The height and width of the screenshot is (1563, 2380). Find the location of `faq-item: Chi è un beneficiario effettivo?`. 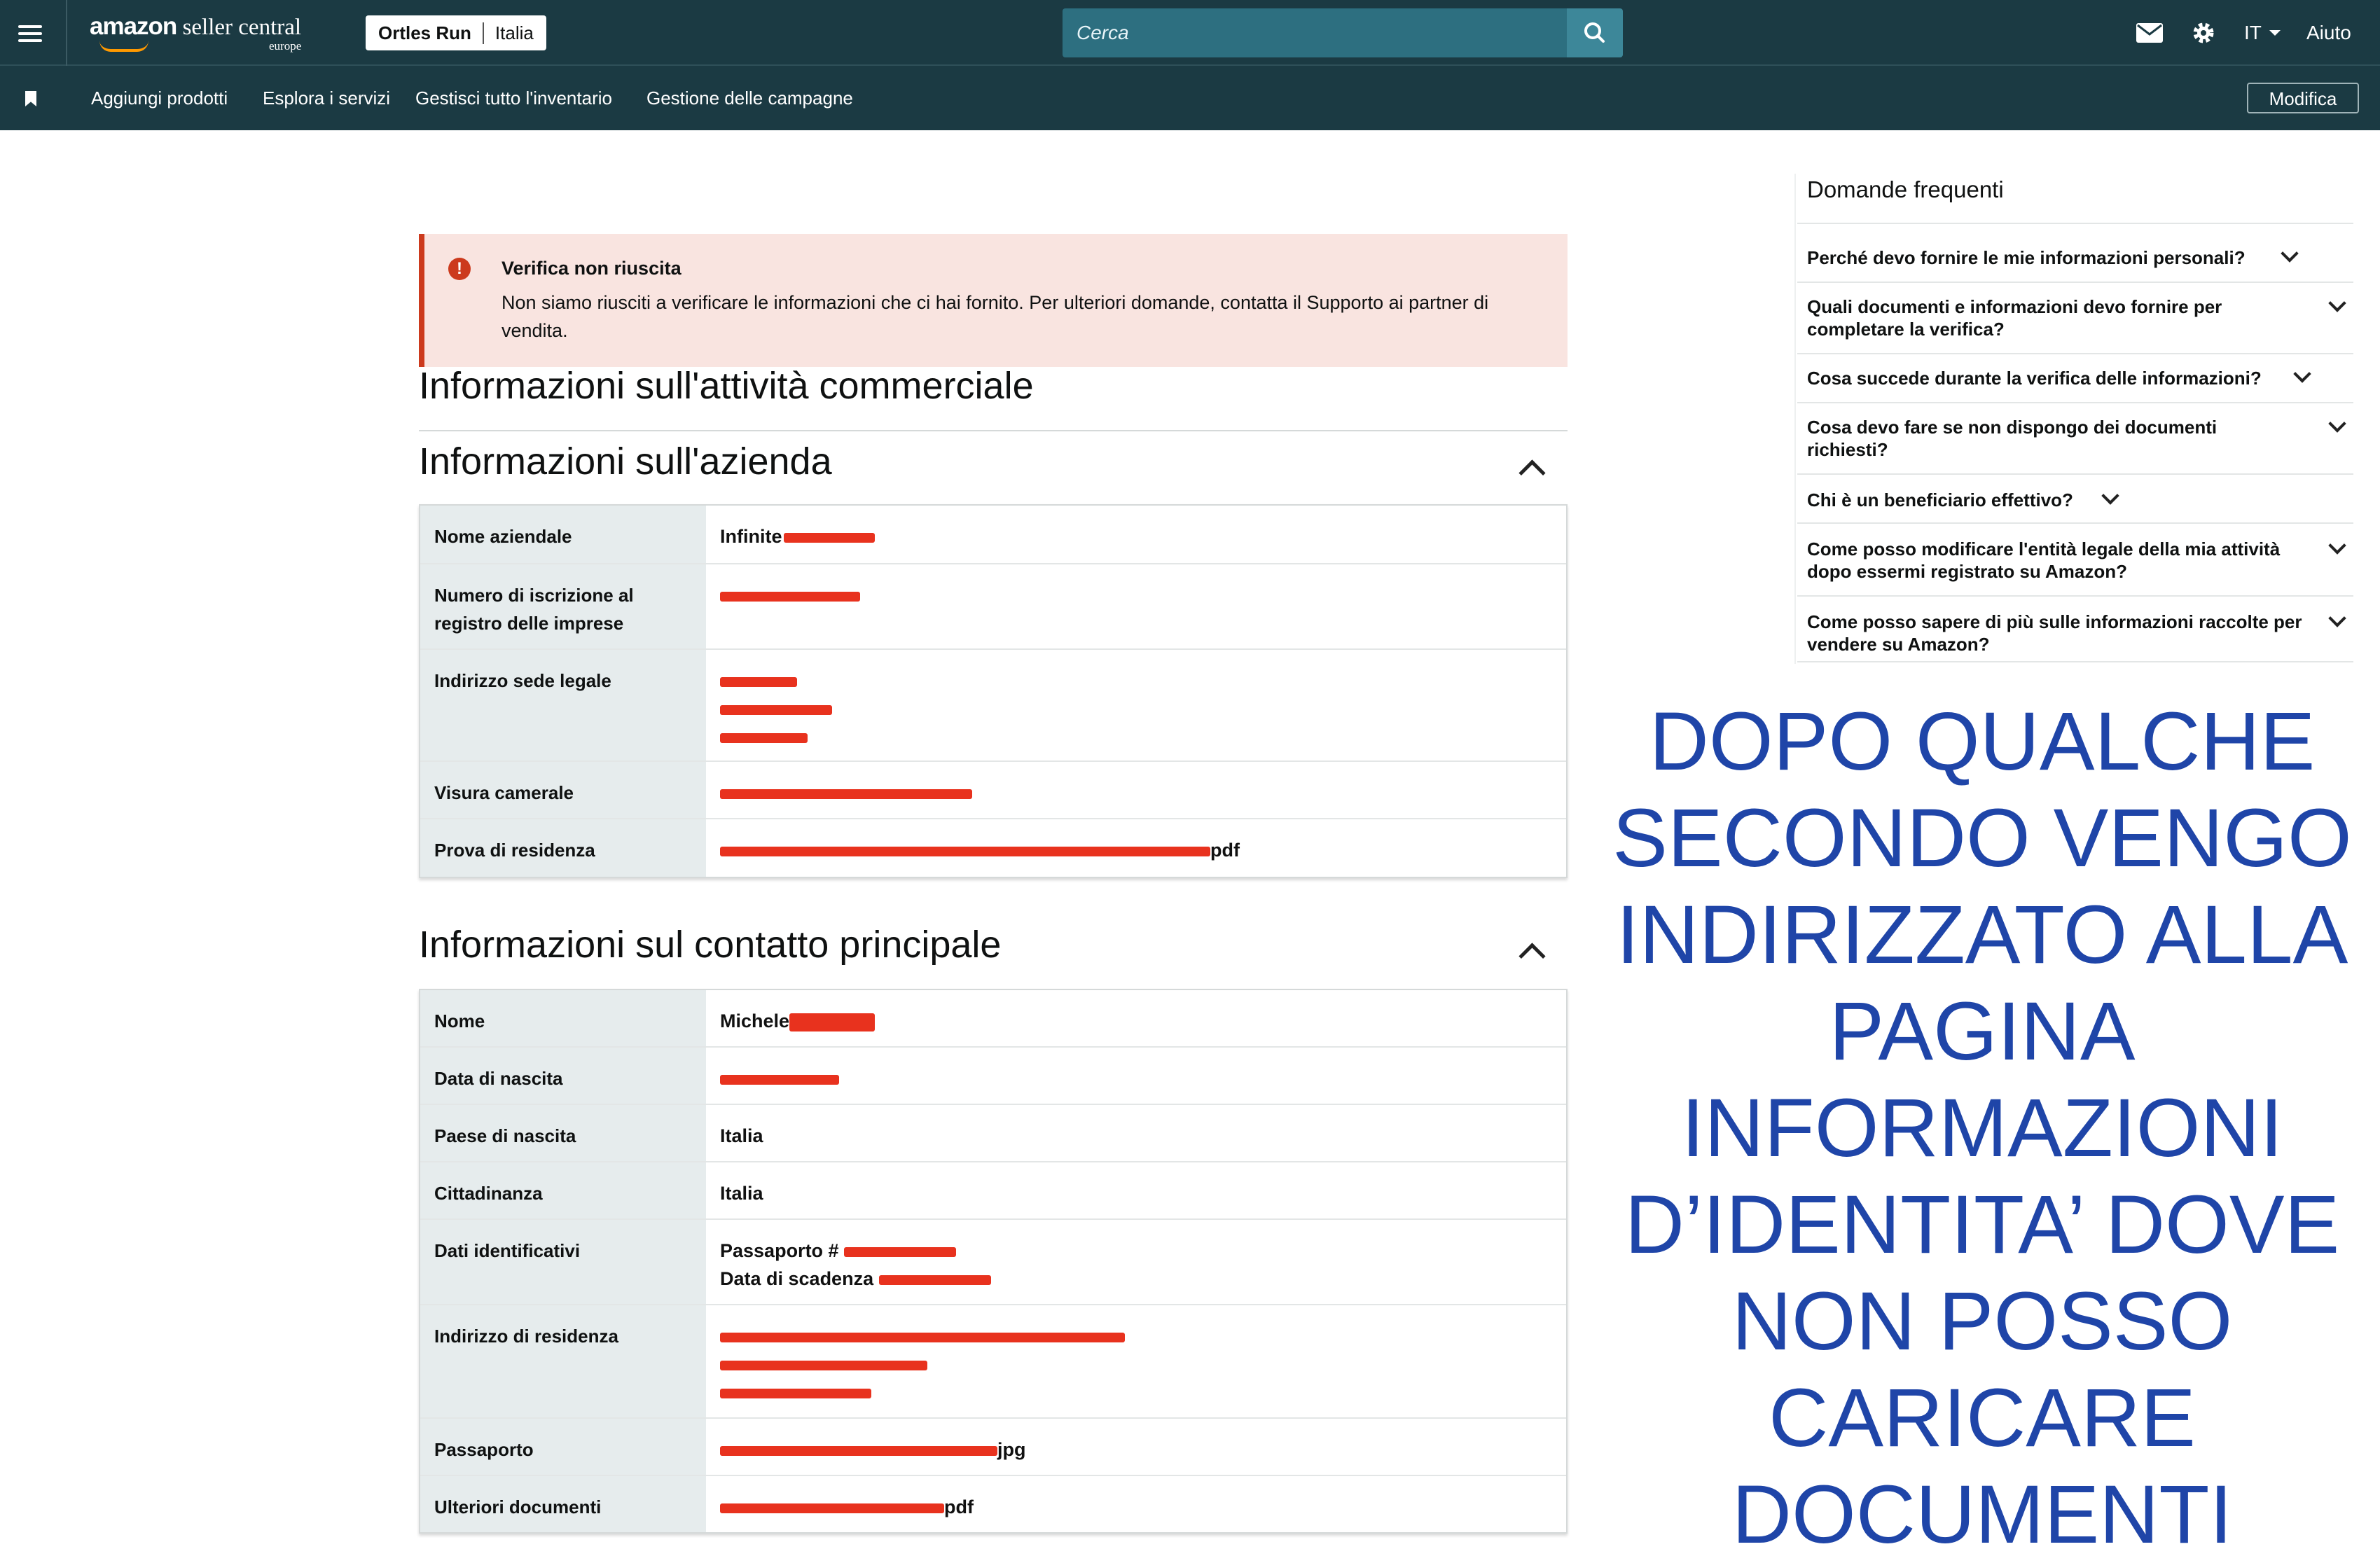

faq-item: Chi è un beneficiario effettivo? is located at coordinates (2073, 500).